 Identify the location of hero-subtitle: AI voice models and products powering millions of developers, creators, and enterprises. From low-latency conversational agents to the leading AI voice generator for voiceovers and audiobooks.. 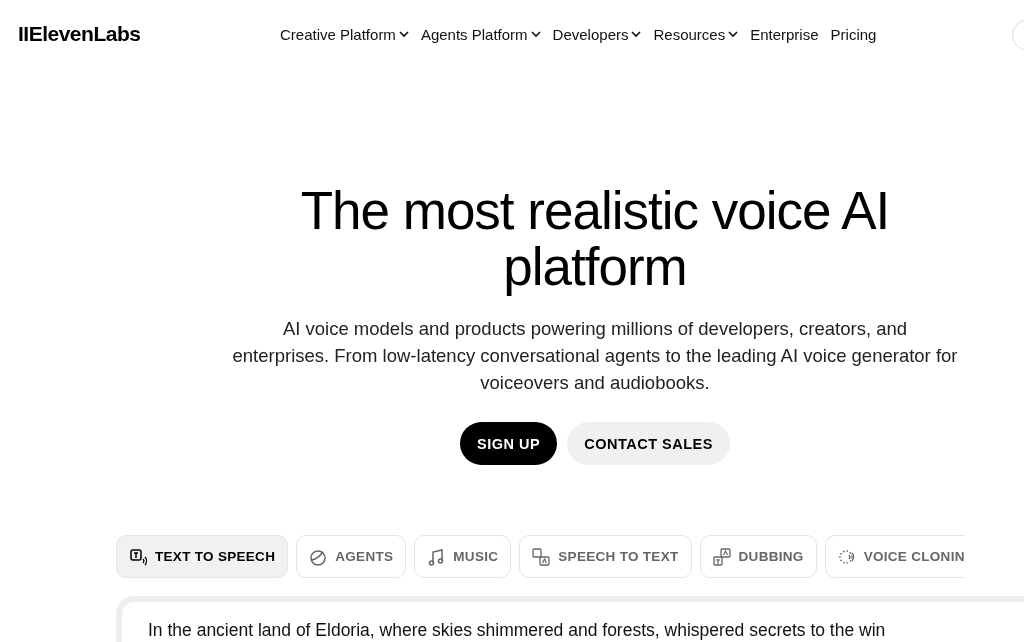
(595, 356).